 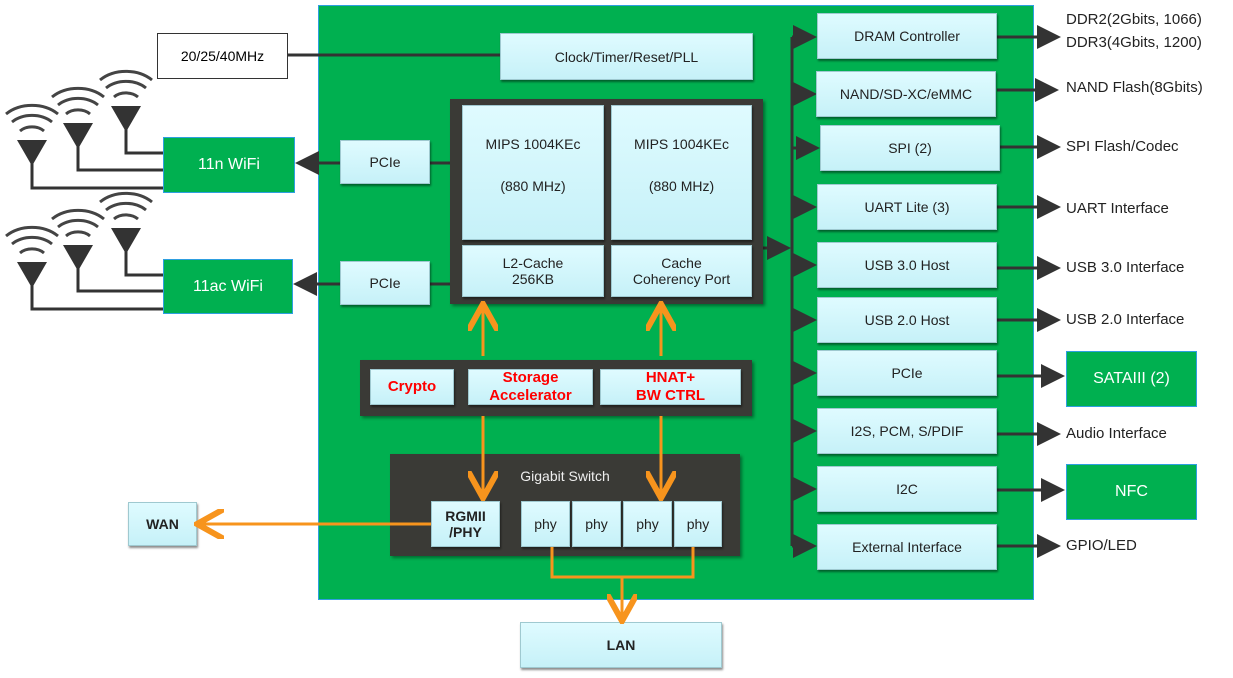 What do you see at coordinates (1134, 19) in the screenshot?
I see `ddr2-label: DDR2(2Gbits, 1066)` at bounding box center [1134, 19].